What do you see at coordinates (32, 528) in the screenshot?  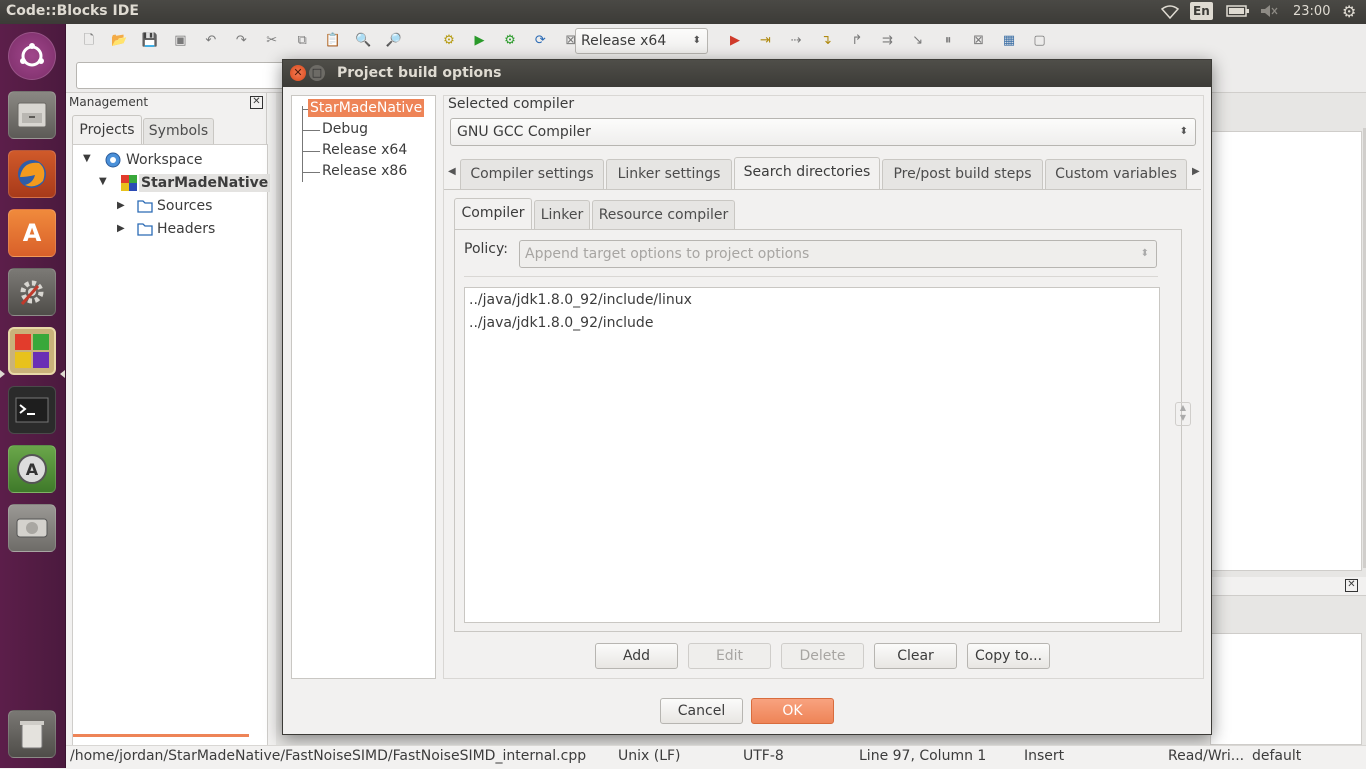 I see `disk-icon` at bounding box center [32, 528].